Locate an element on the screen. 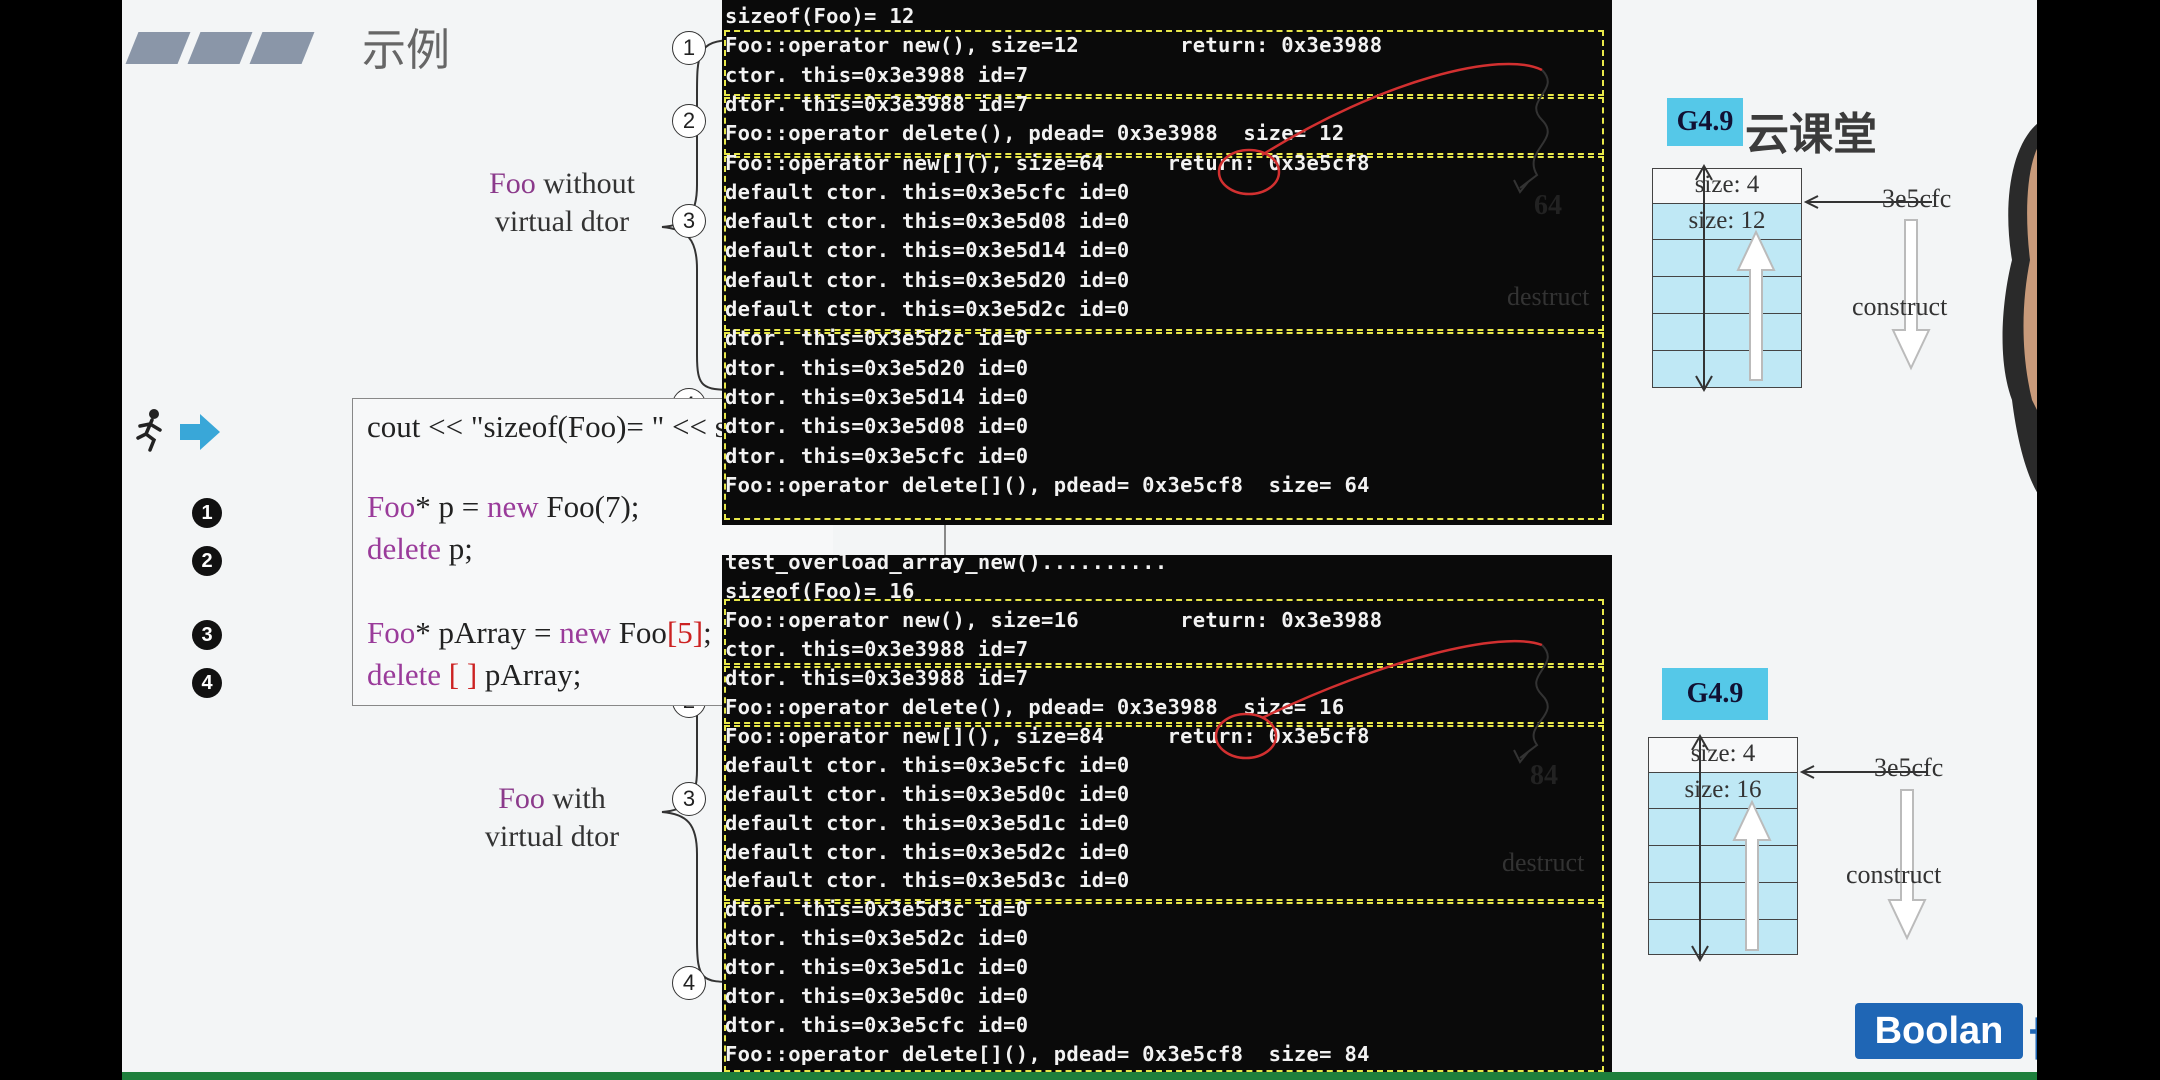 Image resolution: width=2160 pixels, height=1080 pixels. bolan-cn-logo: 博览 is located at coordinates (2033, 1039).